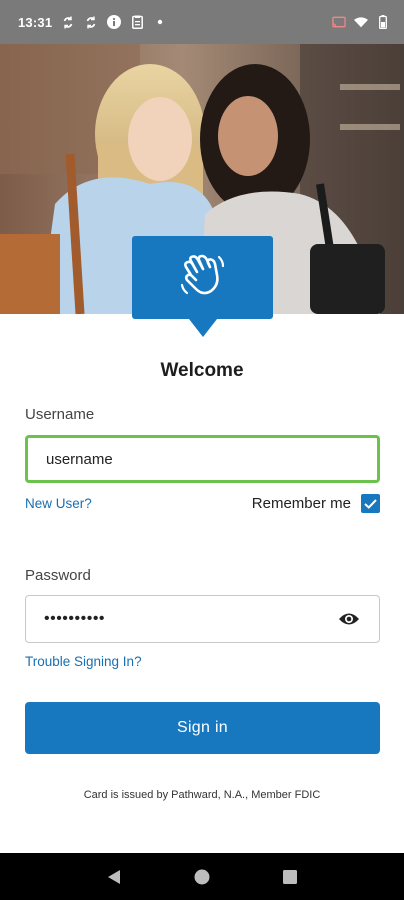 This screenshot has width=404, height=900. Describe the element at coordinates (202, 619) in the screenshot. I see `password-field: ••••••••••` at that location.